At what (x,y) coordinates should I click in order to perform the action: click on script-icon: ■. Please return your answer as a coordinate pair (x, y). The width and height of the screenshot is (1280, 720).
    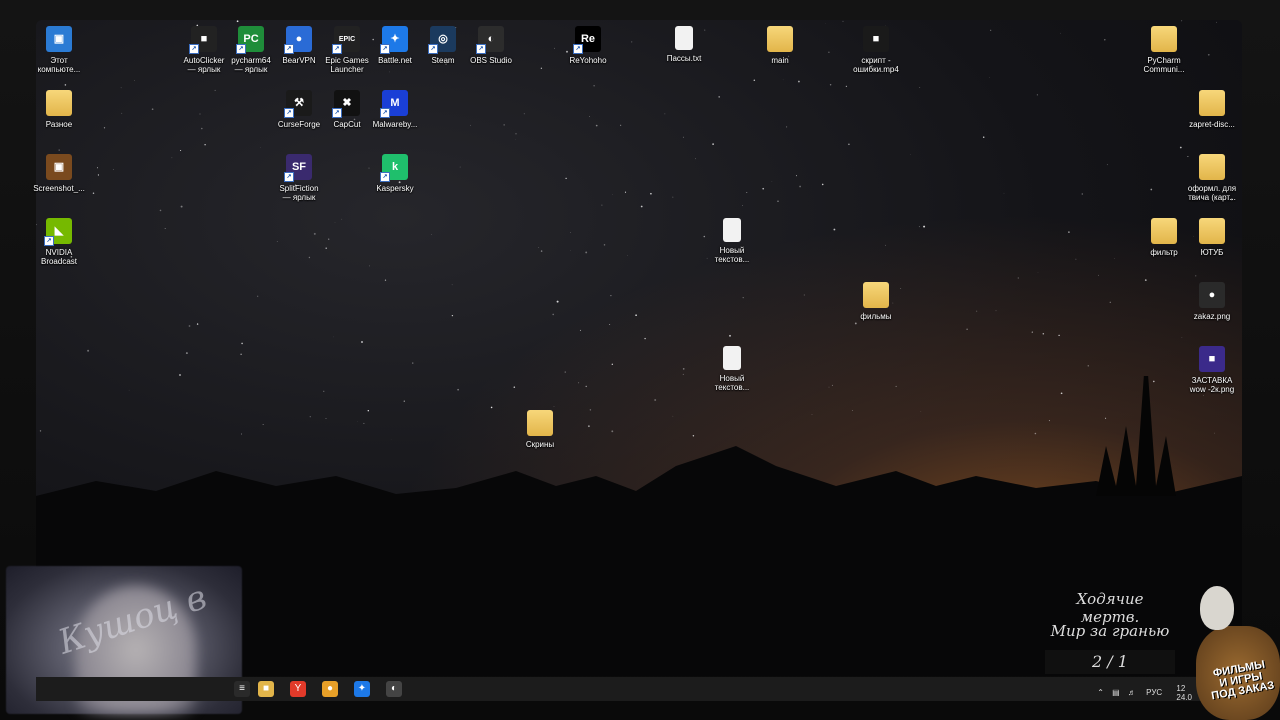
    Looking at the image, I should click on (876, 39).